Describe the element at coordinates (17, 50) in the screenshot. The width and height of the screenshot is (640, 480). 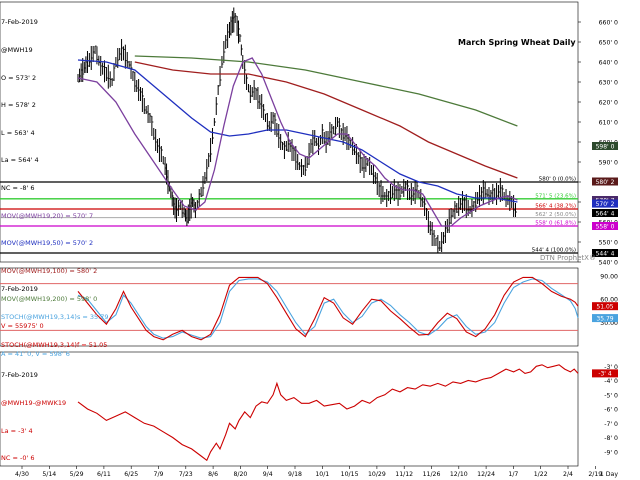
I see `price-symbol: @MWH19` at that location.